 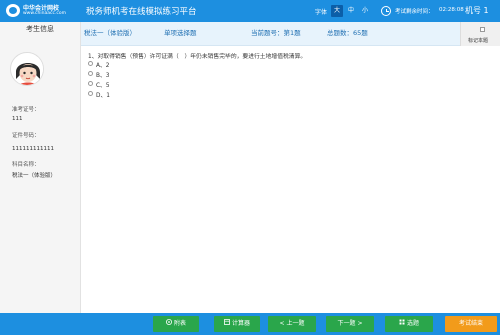 I want to click on clock-icon, so click(x=386, y=11).